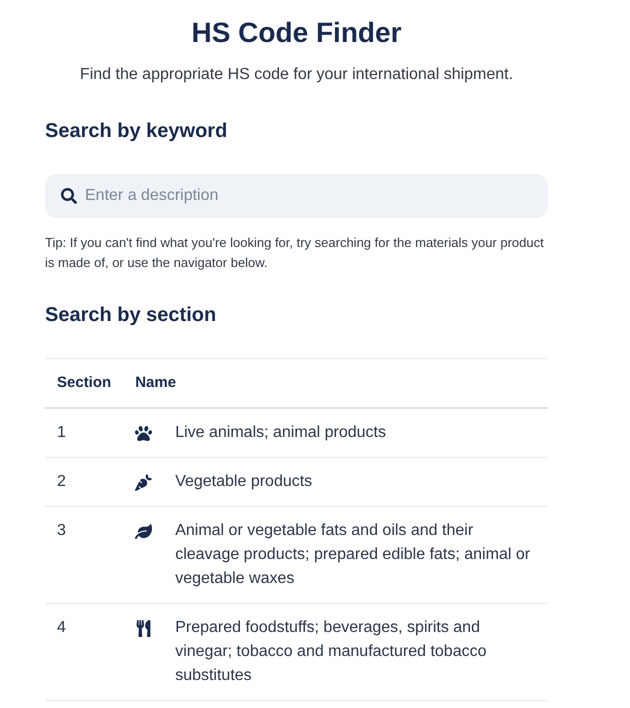 The image size is (630, 708). I want to click on column-header: Name, so click(335, 383).